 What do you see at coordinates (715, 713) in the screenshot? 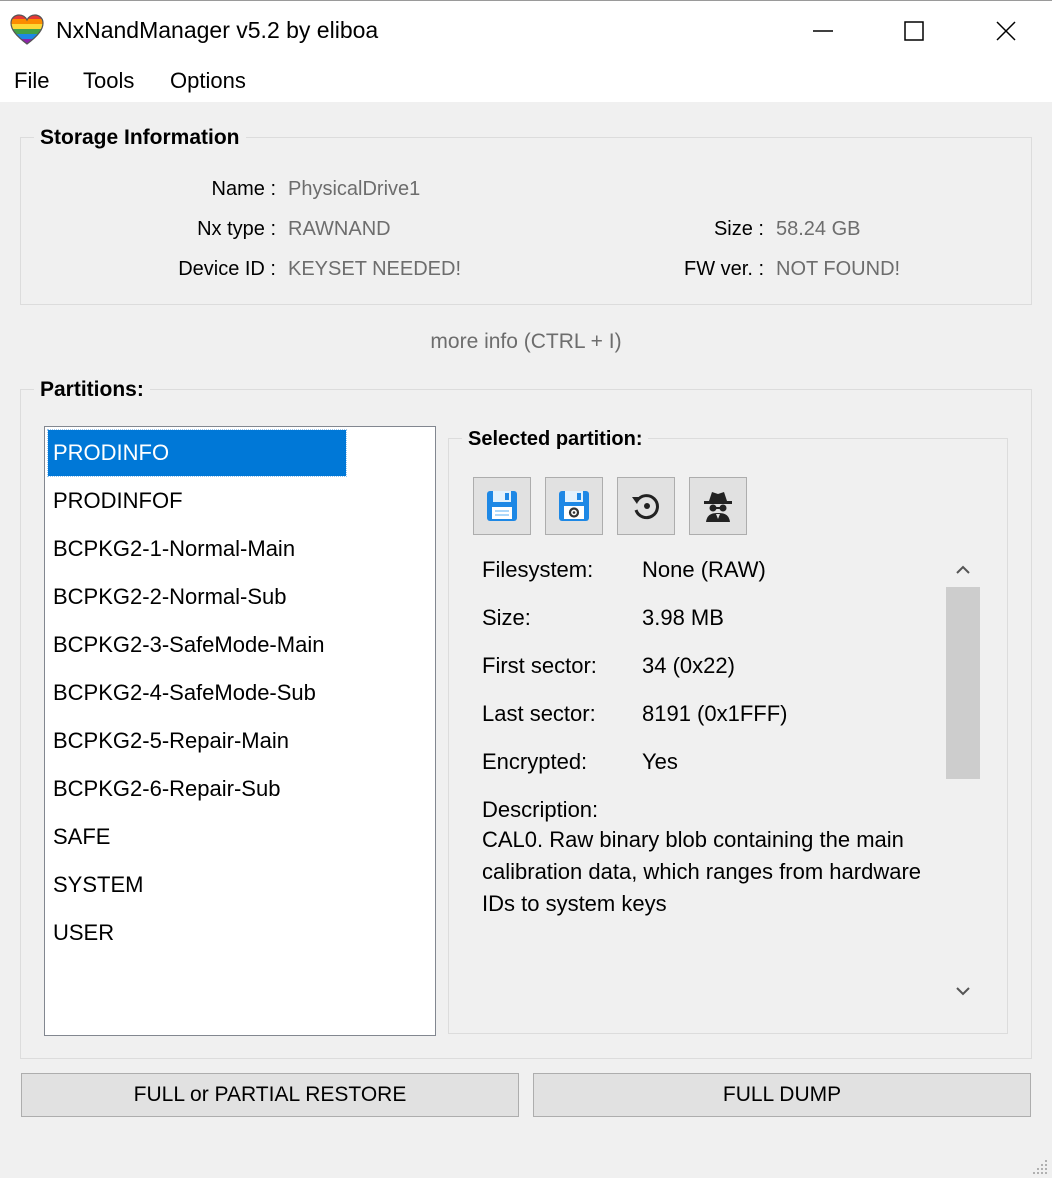
I see `last-sector-value: 8191 (0x1FFF)` at bounding box center [715, 713].